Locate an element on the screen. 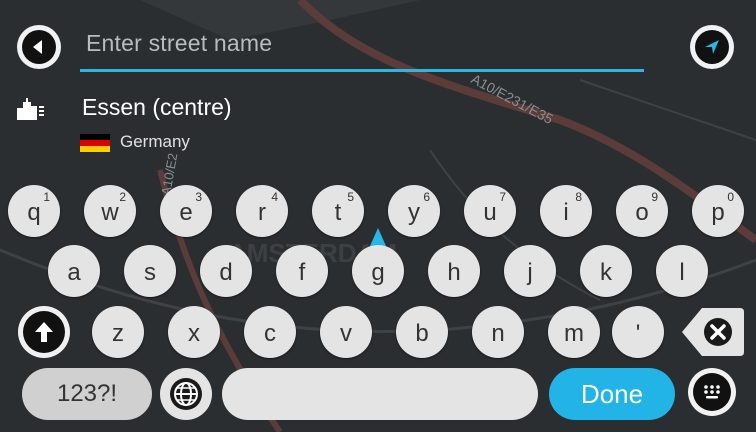 This screenshot has width=756, height=432. key-x: x is located at coordinates (194, 332).